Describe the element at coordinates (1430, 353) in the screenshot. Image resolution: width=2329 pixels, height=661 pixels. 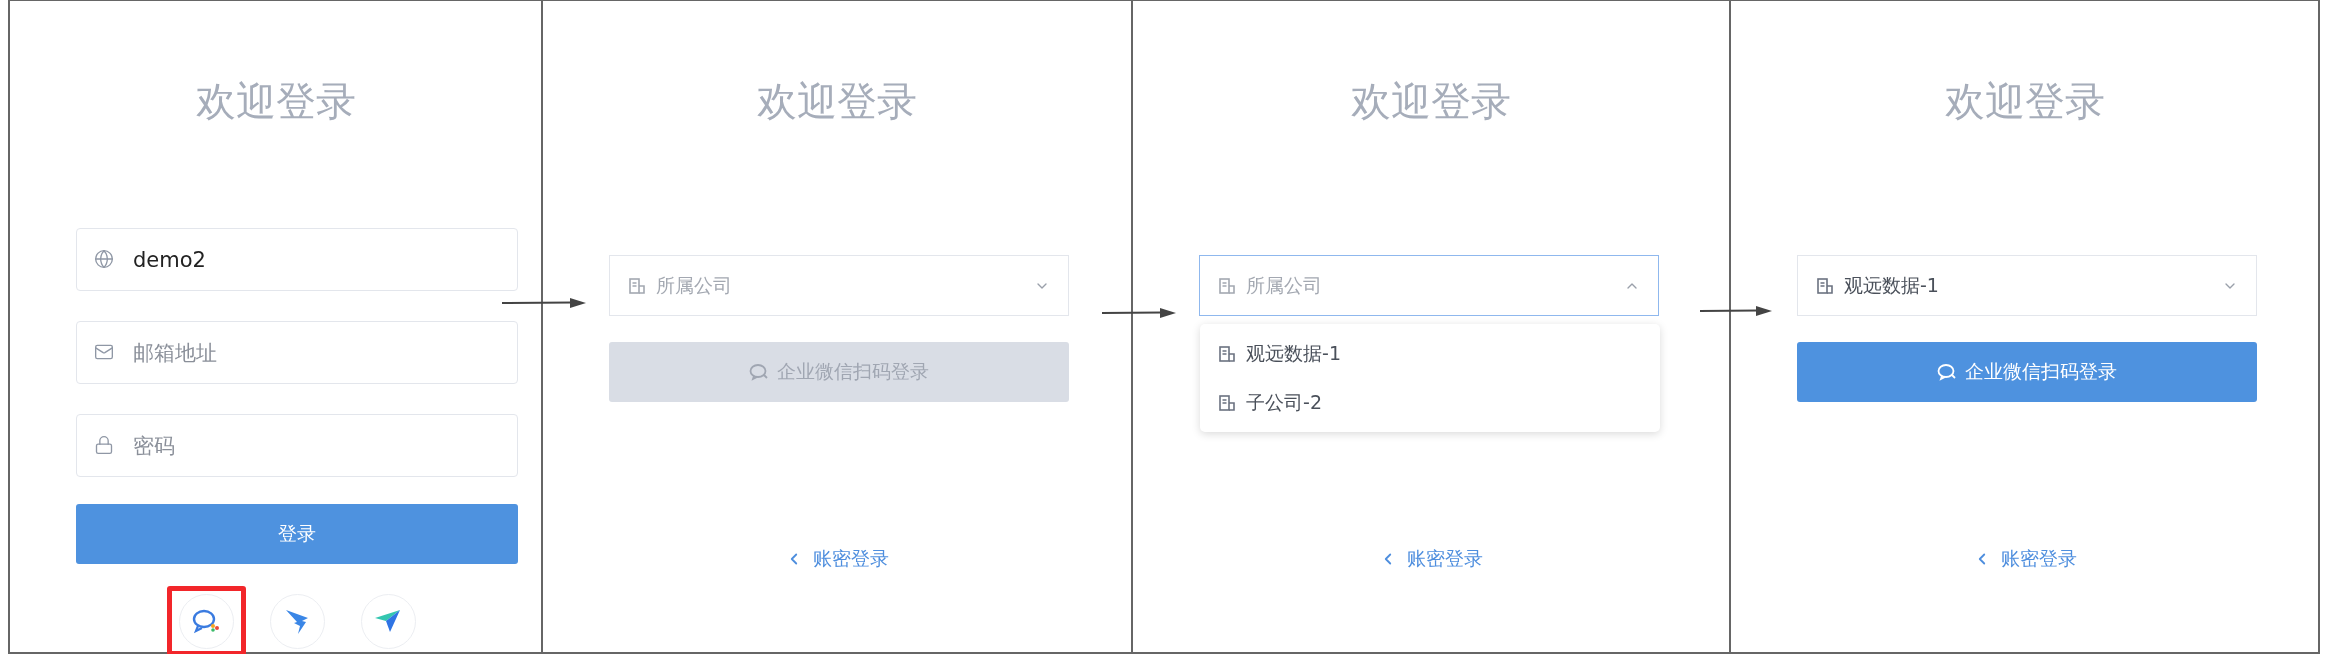
I see `dropdown-option: 观远数据-1` at that location.